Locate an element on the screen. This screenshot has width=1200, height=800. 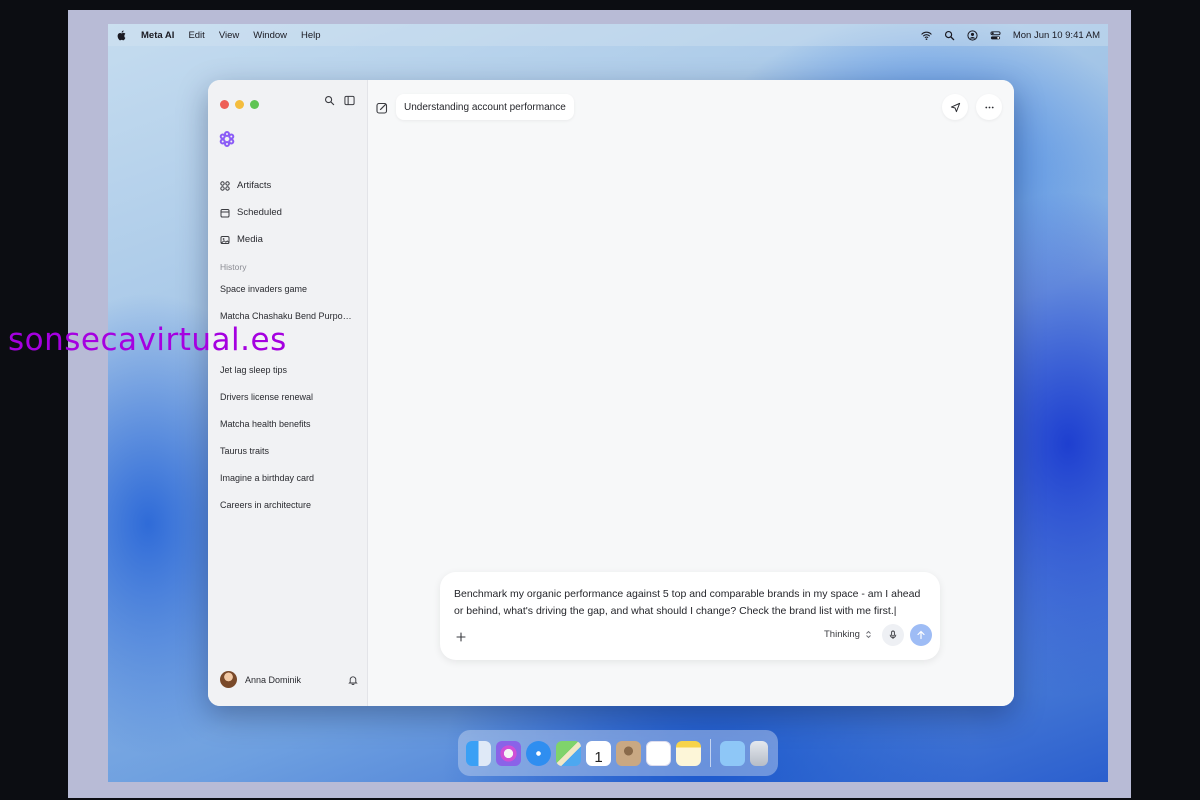
safari-icon is located at coordinates (538, 753).